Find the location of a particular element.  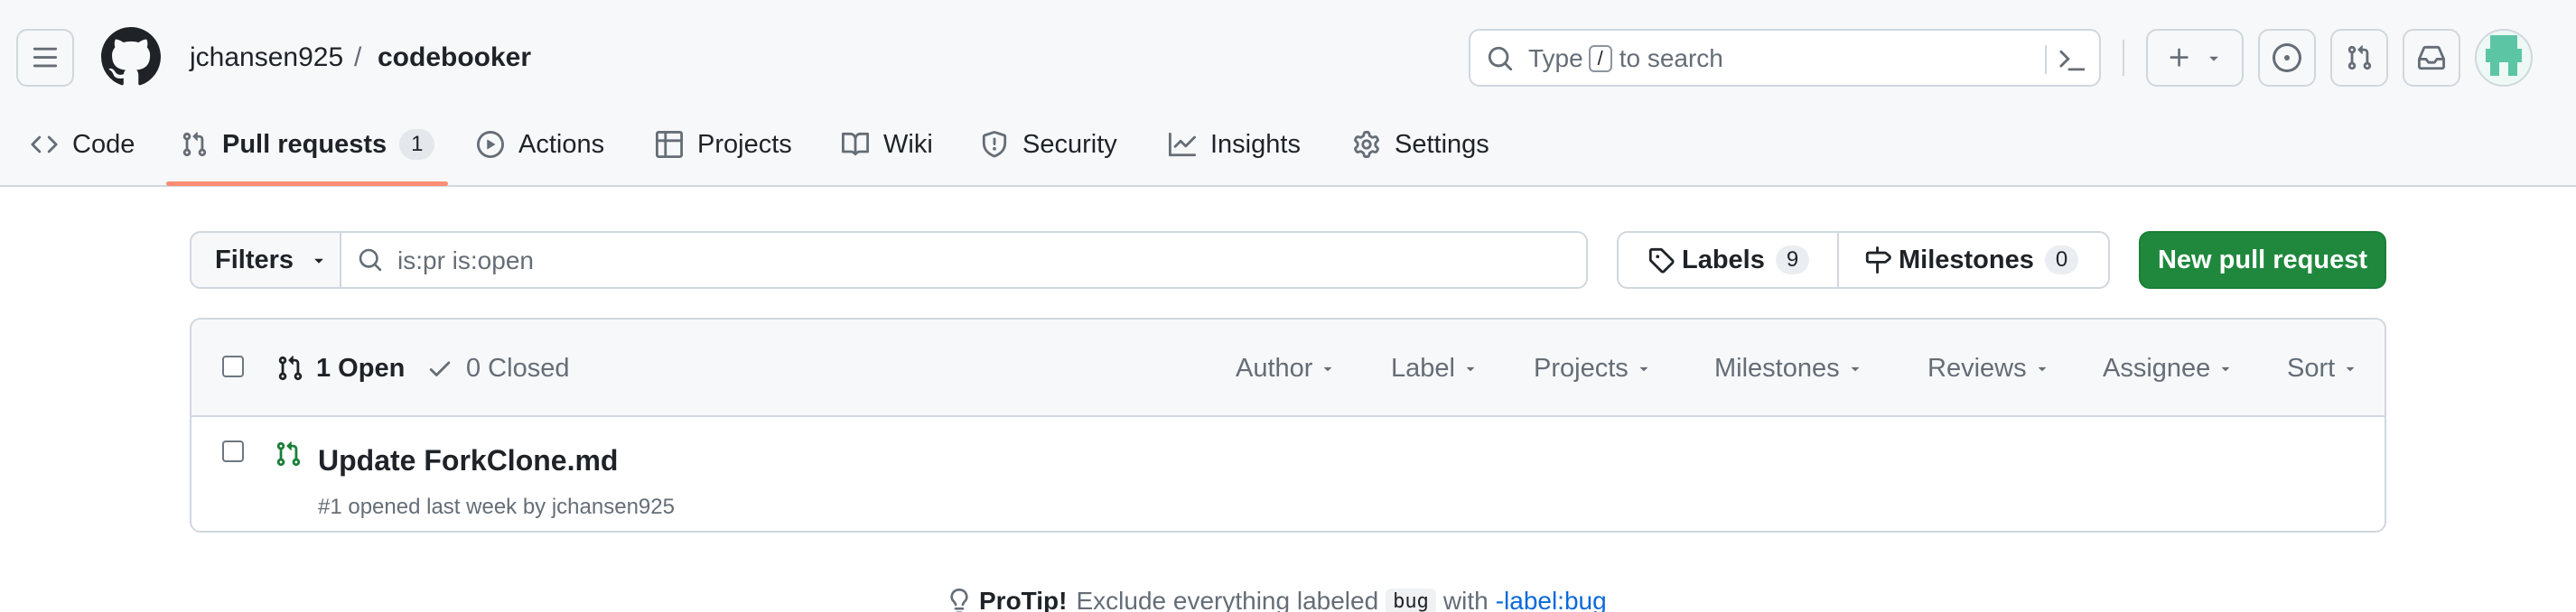

open-count-label: 1 Open is located at coordinates (361, 368).